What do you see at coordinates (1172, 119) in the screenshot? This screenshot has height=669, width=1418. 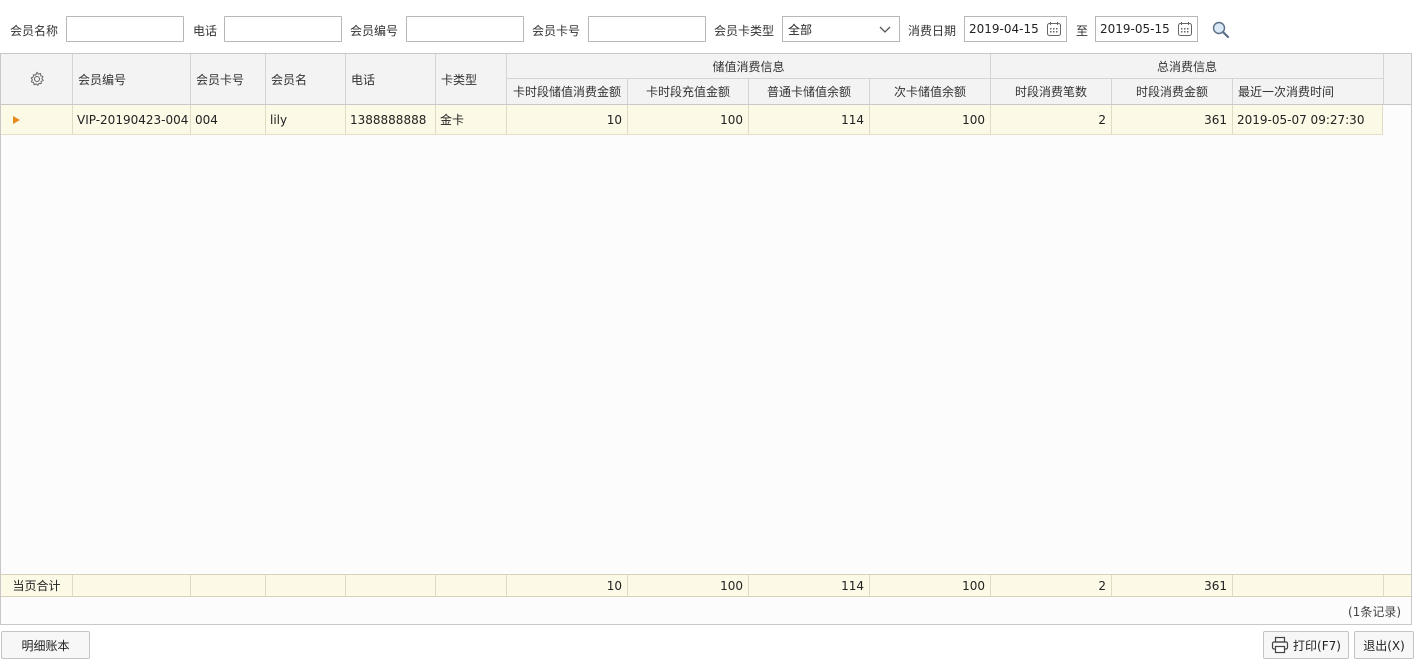 I see `cell-consume-amount: 361` at bounding box center [1172, 119].